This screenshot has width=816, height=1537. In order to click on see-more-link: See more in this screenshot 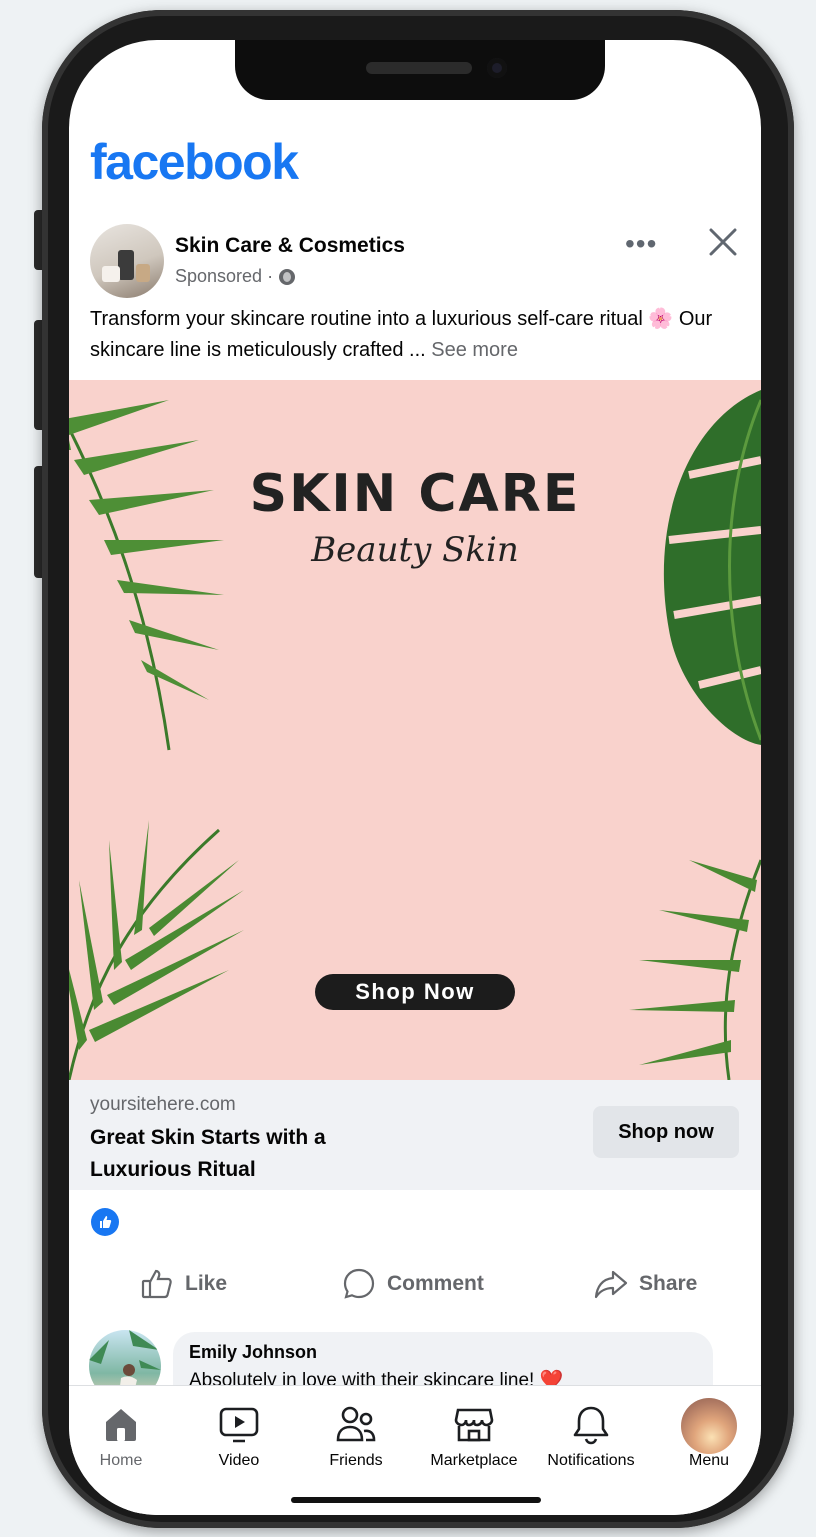, I will do `click(474, 350)`.